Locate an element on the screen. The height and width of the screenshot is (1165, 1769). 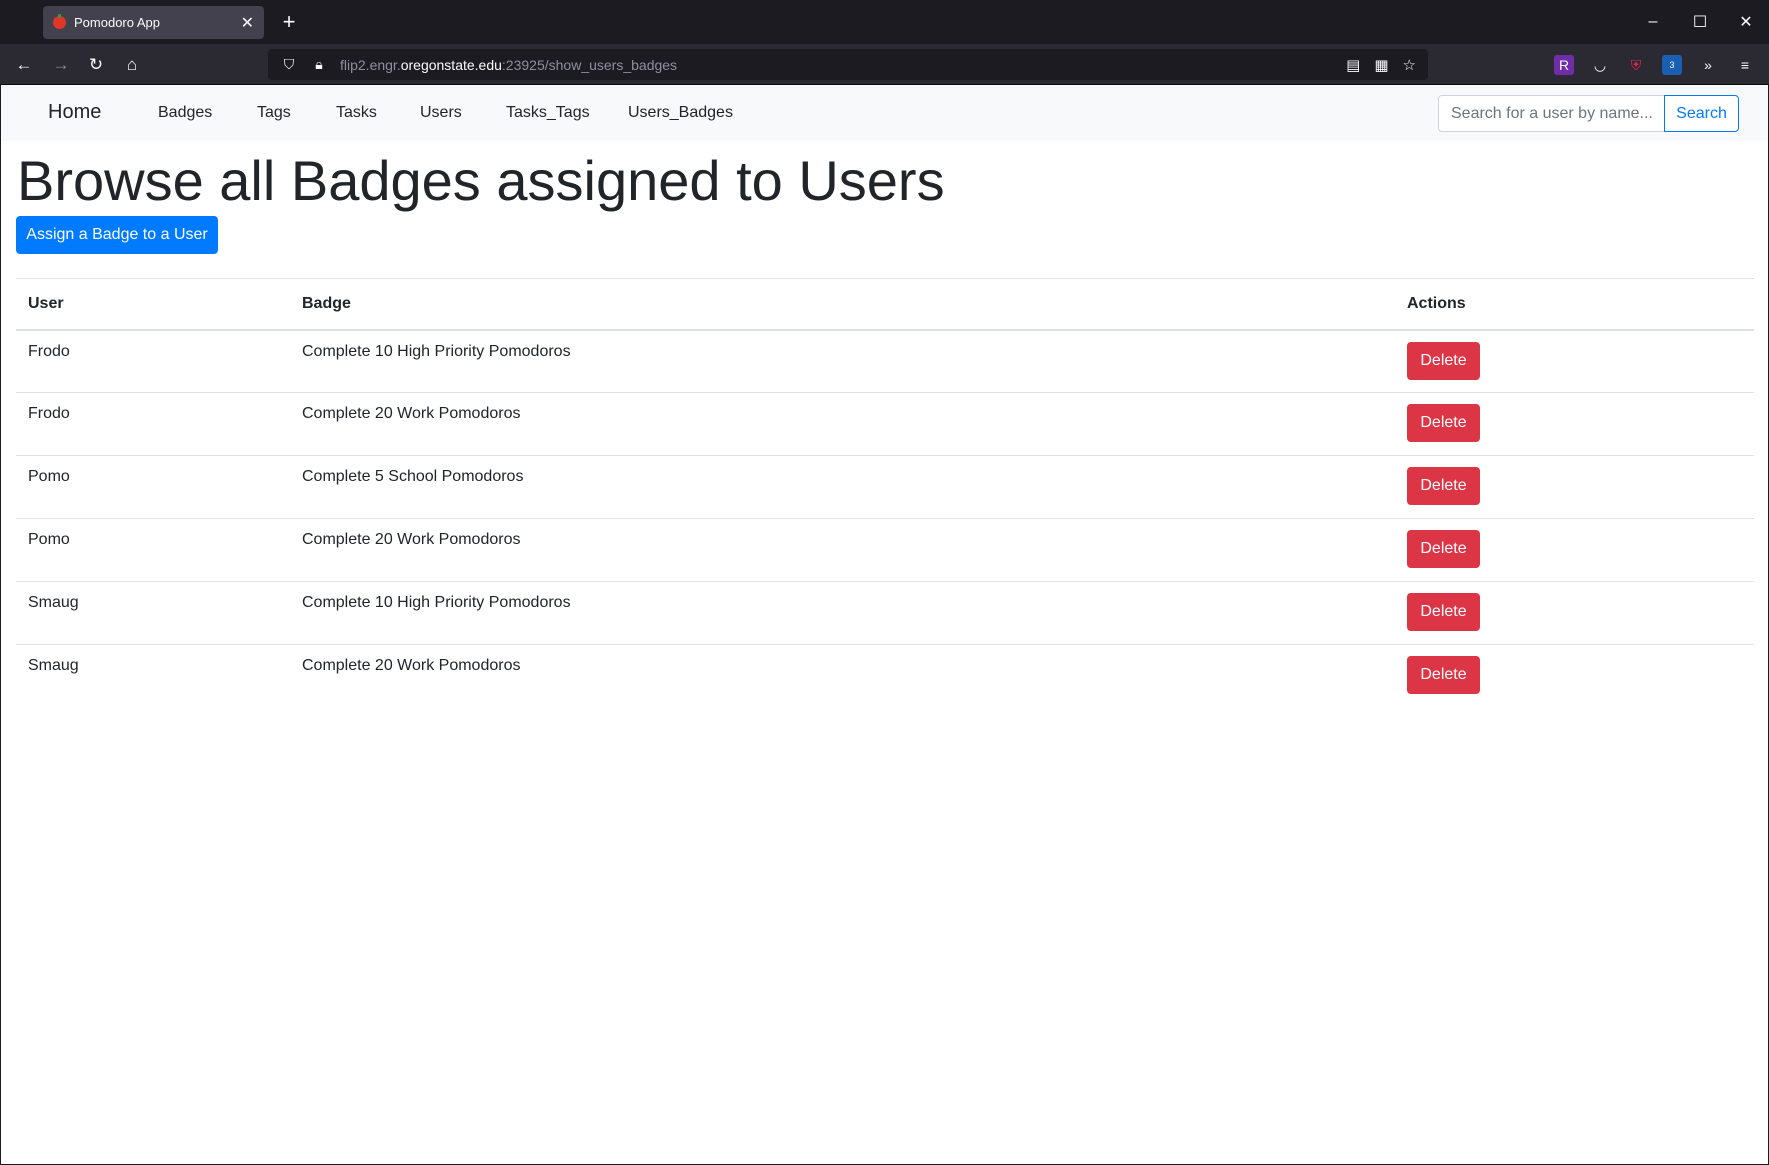
window-close-icon: ✕ is located at coordinates (1746, 22).